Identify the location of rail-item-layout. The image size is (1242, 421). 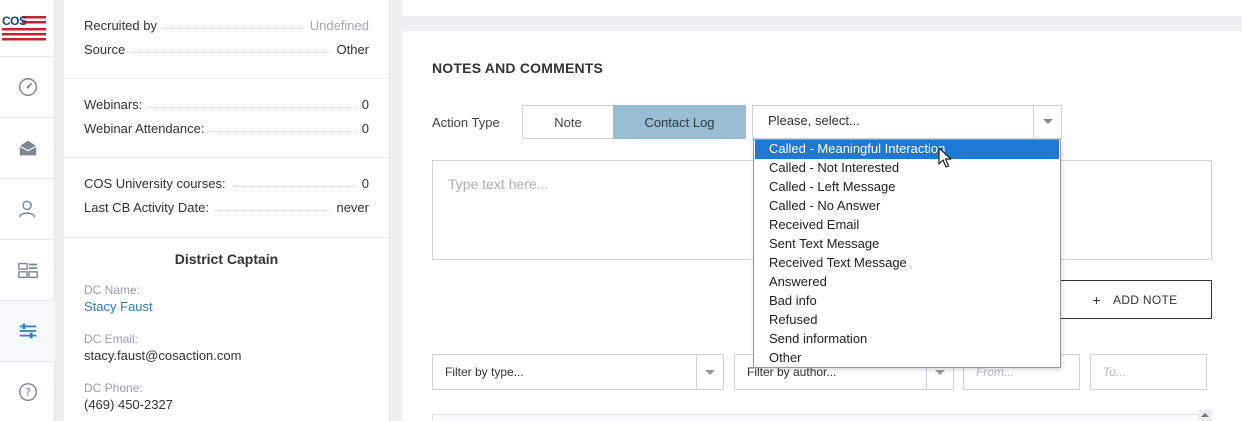
(27, 269).